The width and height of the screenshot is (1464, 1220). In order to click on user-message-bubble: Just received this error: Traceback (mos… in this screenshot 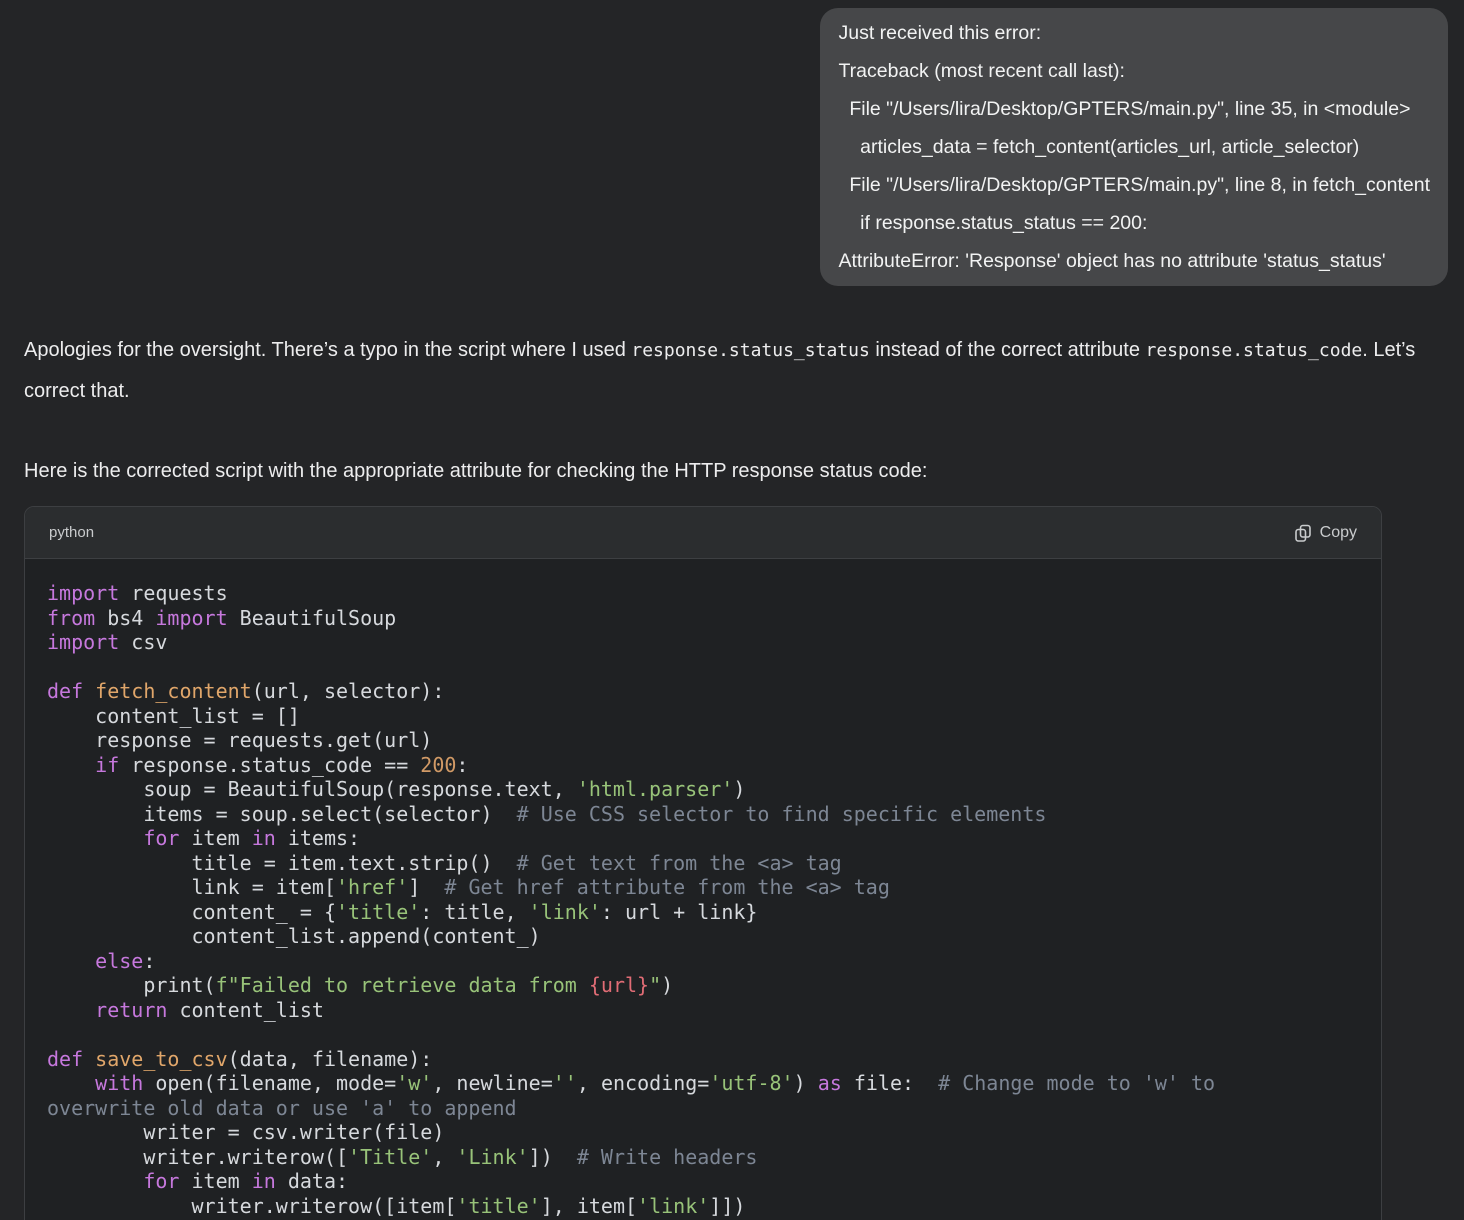, I will do `click(1134, 147)`.